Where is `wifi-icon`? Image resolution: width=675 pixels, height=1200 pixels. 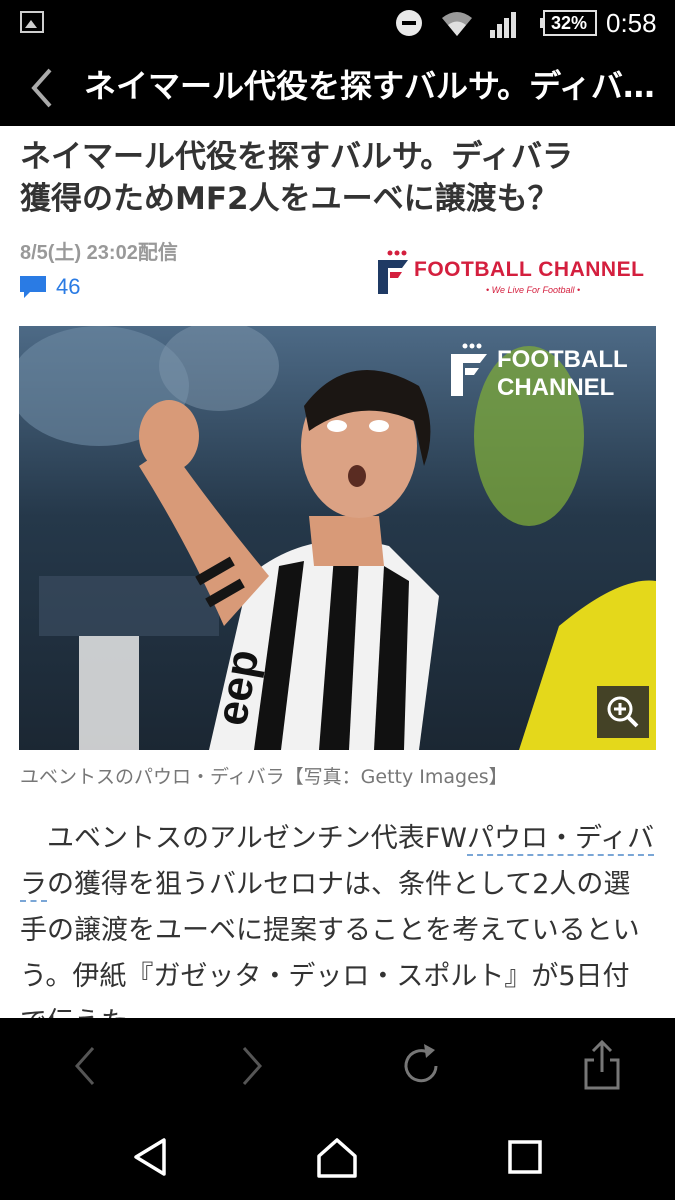
wifi-icon is located at coordinates (457, 24).